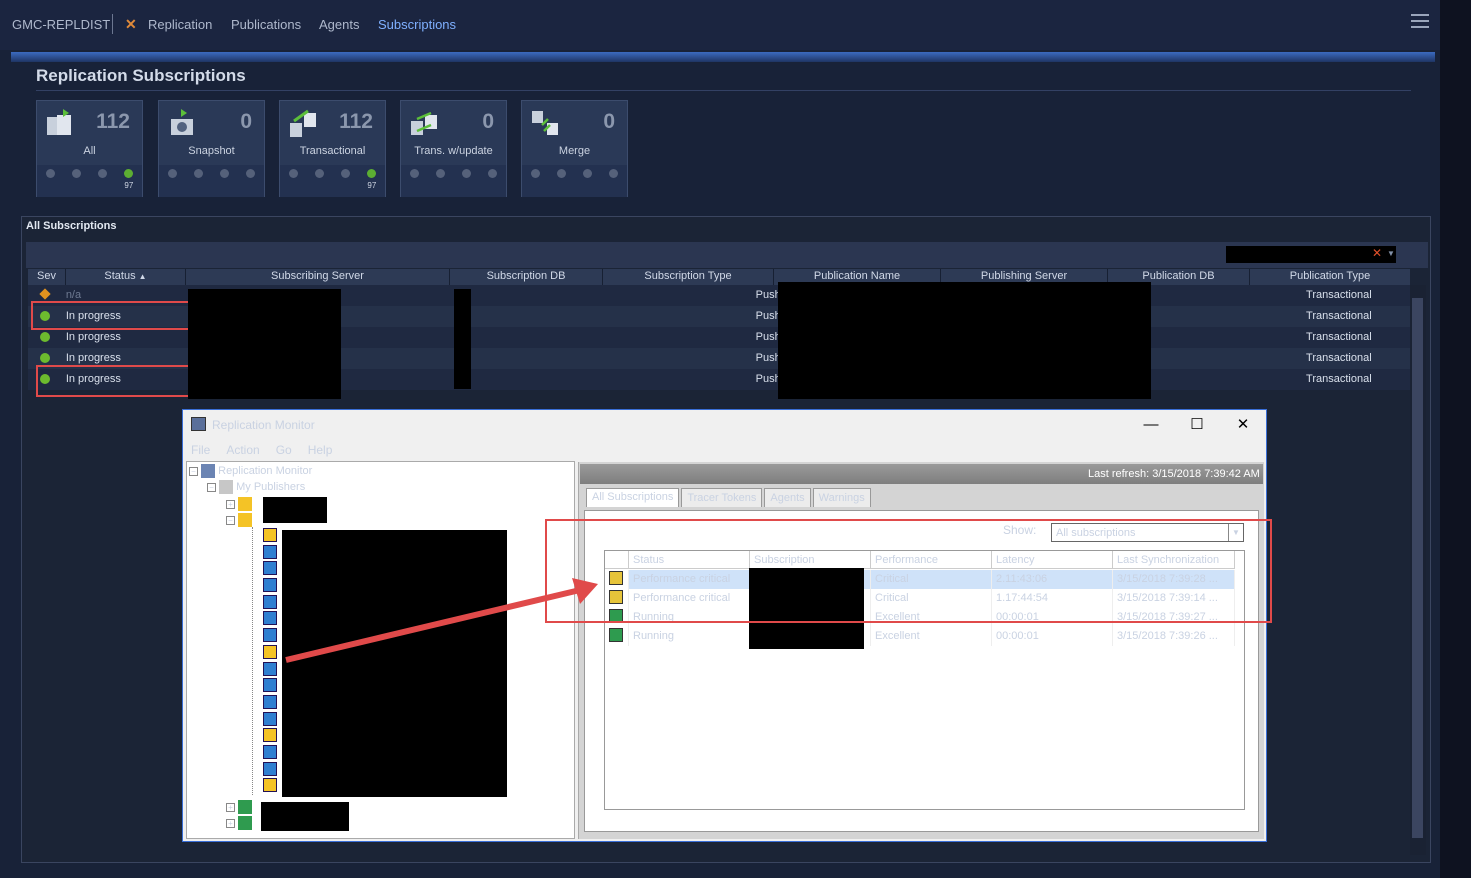  I want to click on tab-tracer-tokens: Tracer Tokens, so click(722, 497).